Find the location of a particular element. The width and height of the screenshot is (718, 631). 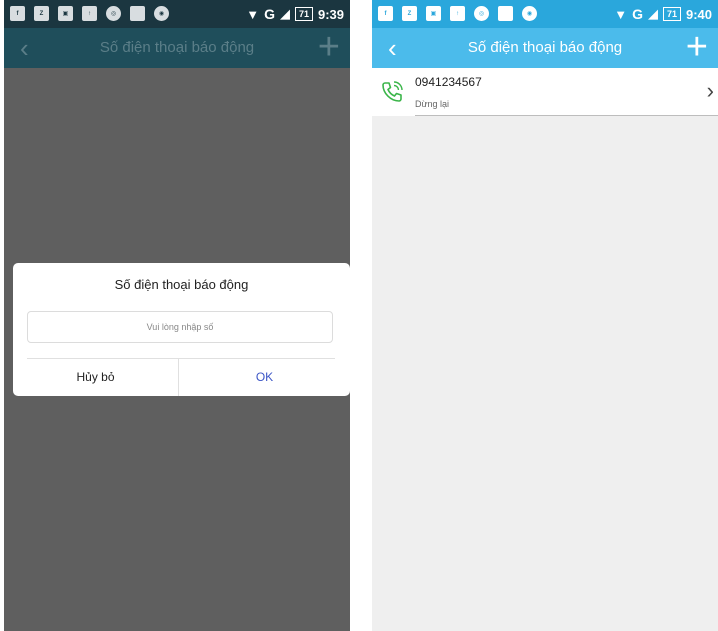

status-time: 9:39 is located at coordinates (330, 14).